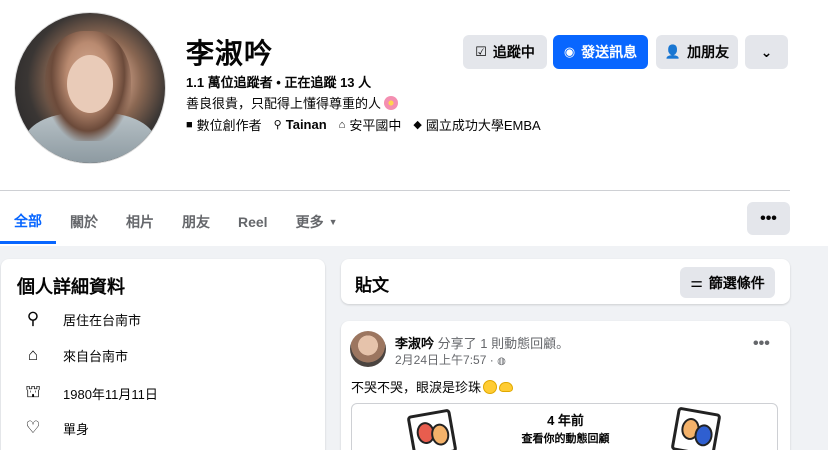 The image size is (828, 450). I want to click on meta-item-school: ⌂ 安平國中, so click(370, 124).